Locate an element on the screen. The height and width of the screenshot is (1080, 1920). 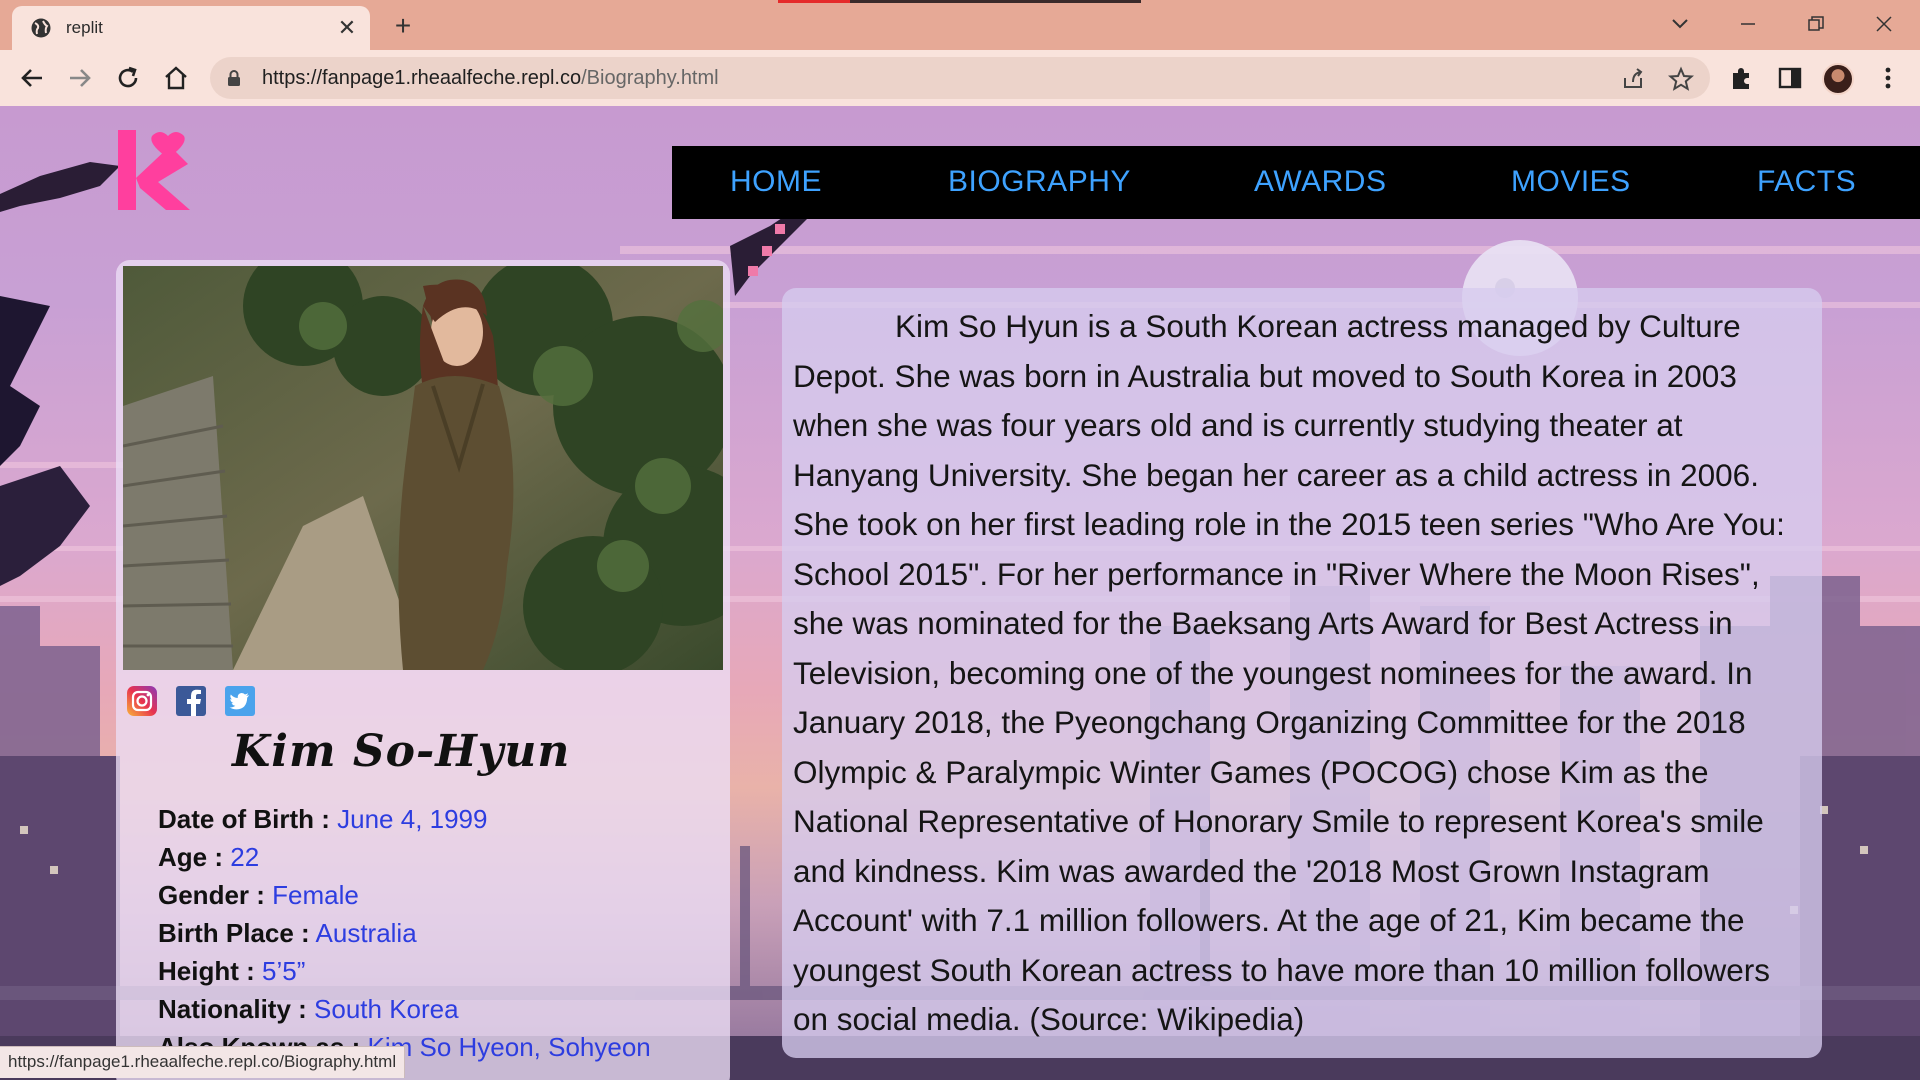
browser-tab: replit ✕ is located at coordinates (191, 28).